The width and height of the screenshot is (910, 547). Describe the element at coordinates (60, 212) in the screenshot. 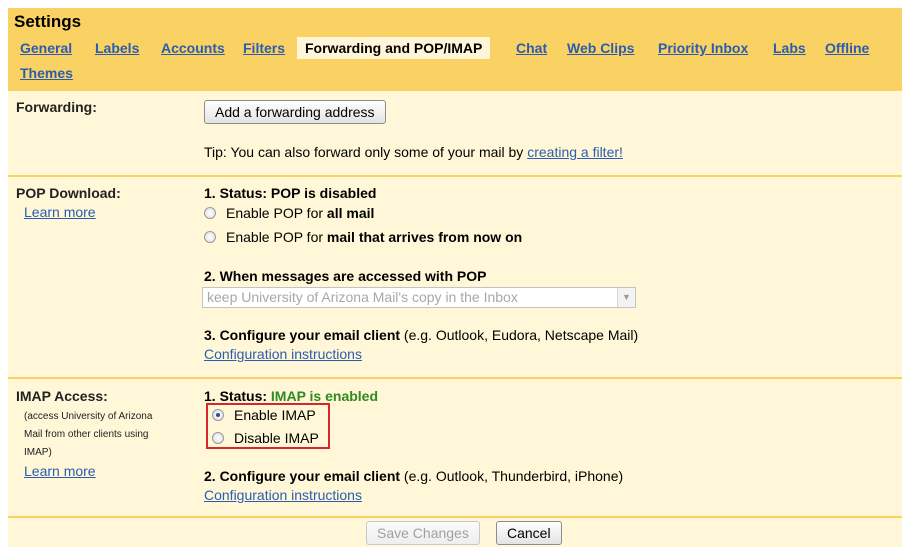

I see `pop-learn-more-link: Learn more` at that location.